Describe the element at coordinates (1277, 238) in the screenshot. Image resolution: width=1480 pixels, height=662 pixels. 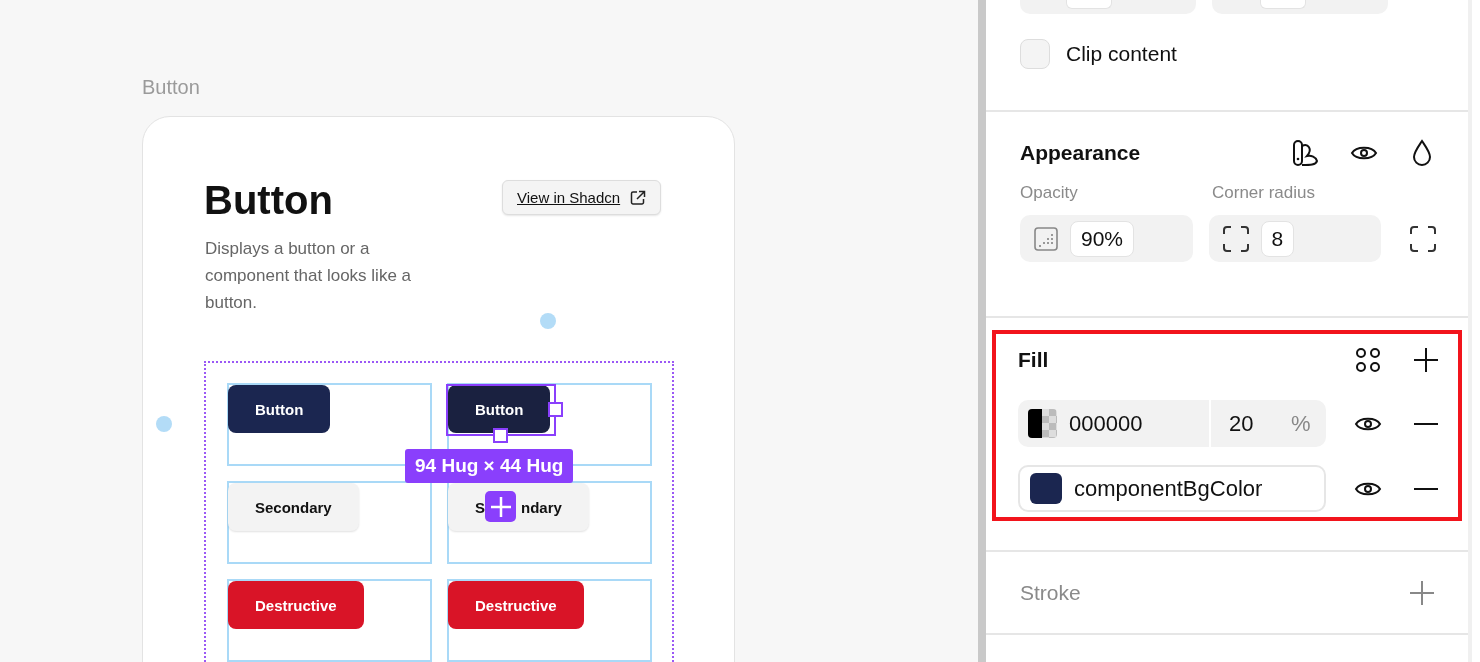
I see `corner-radius-field: 8` at that location.